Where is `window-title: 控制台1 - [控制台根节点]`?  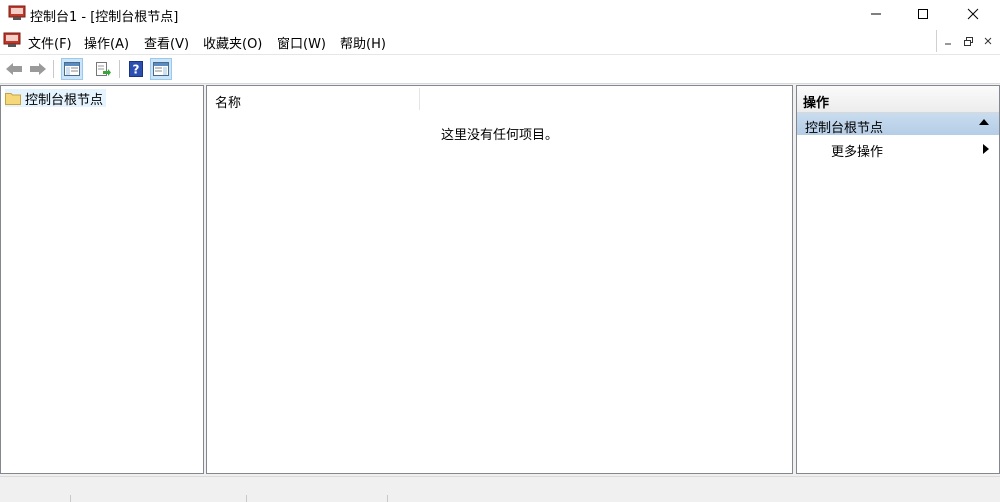 window-title: 控制台1 - [控制台根节点] is located at coordinates (104, 17).